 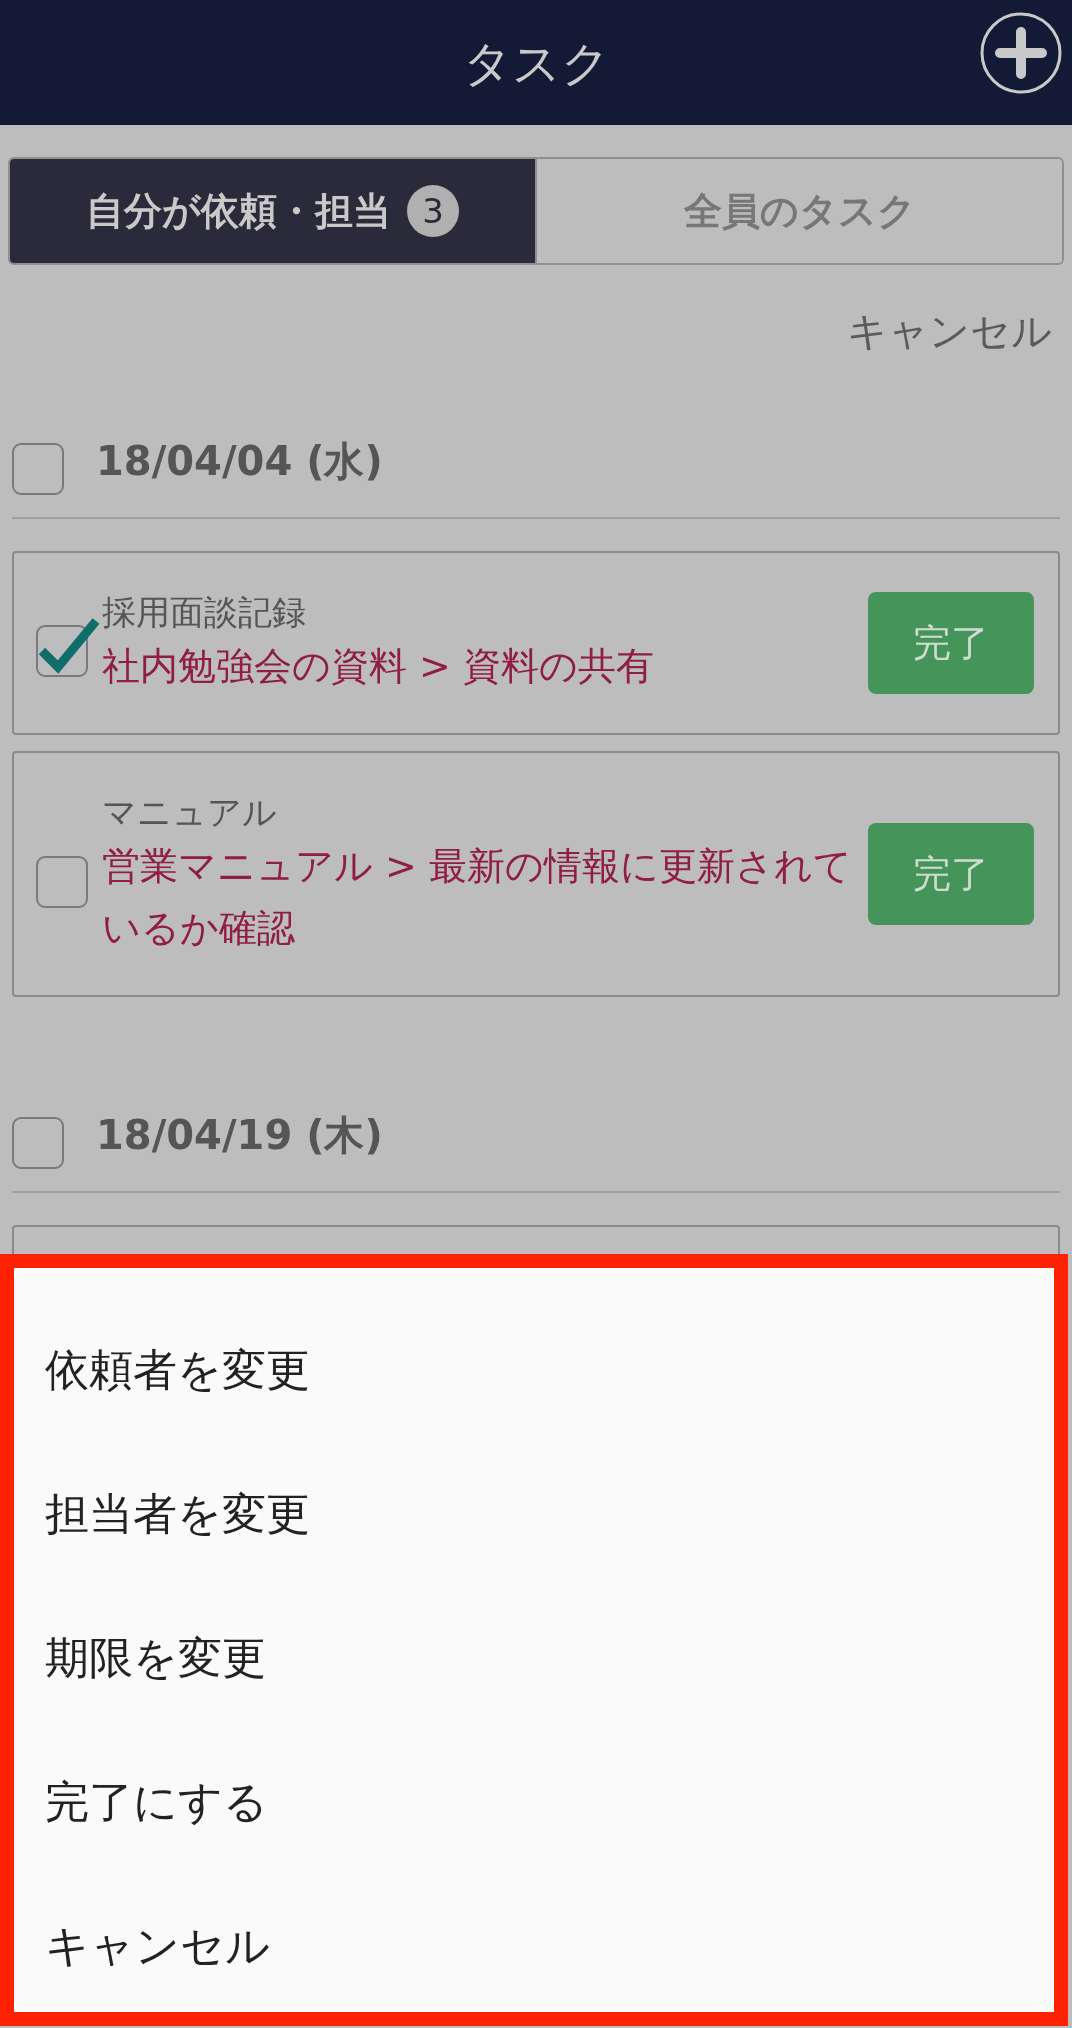 I want to click on add-icon, so click(x=1021, y=53).